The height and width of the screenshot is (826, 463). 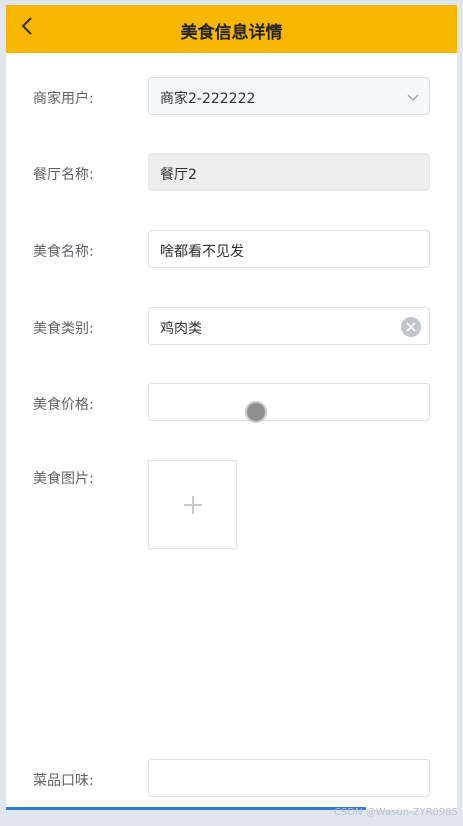 I want to click on plus-icon, so click(x=193, y=505).